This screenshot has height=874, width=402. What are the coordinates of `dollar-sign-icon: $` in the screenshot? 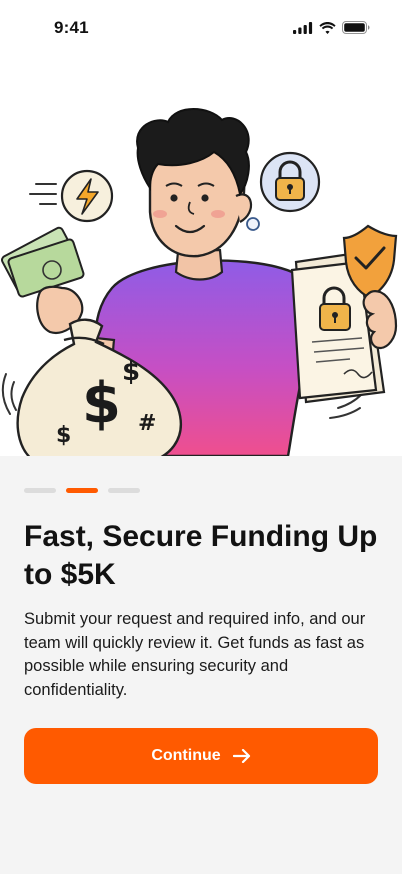 It's located at (101, 403).